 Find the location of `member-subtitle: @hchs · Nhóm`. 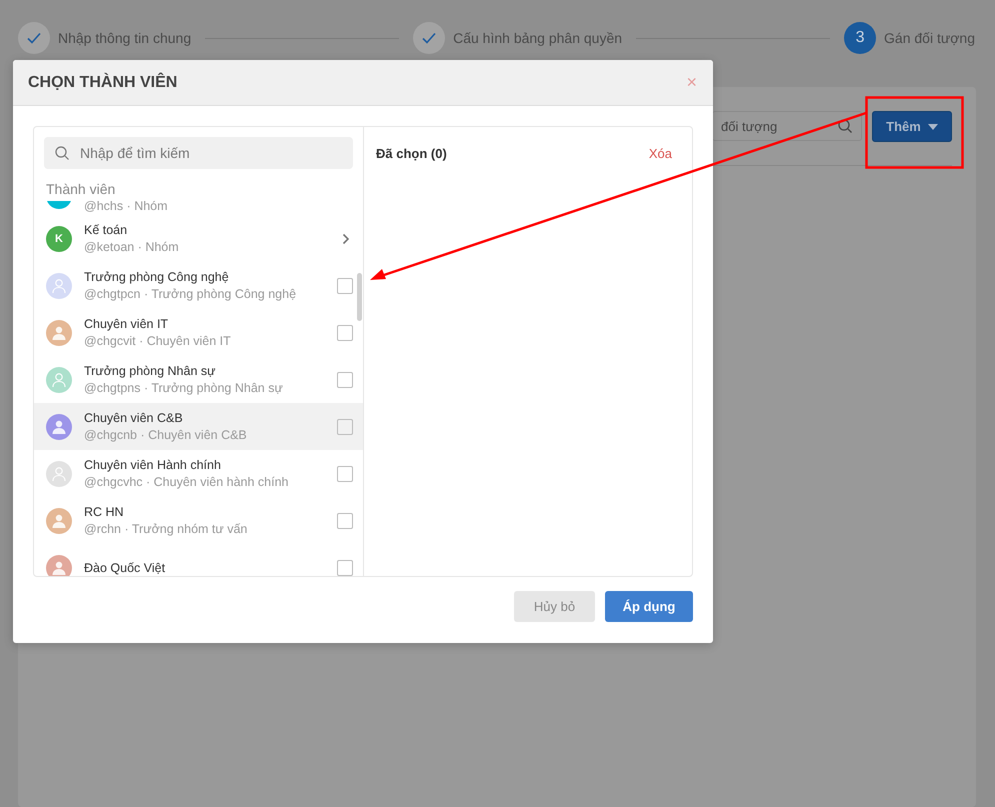

member-subtitle: @hchs · Nhóm is located at coordinates (126, 207).